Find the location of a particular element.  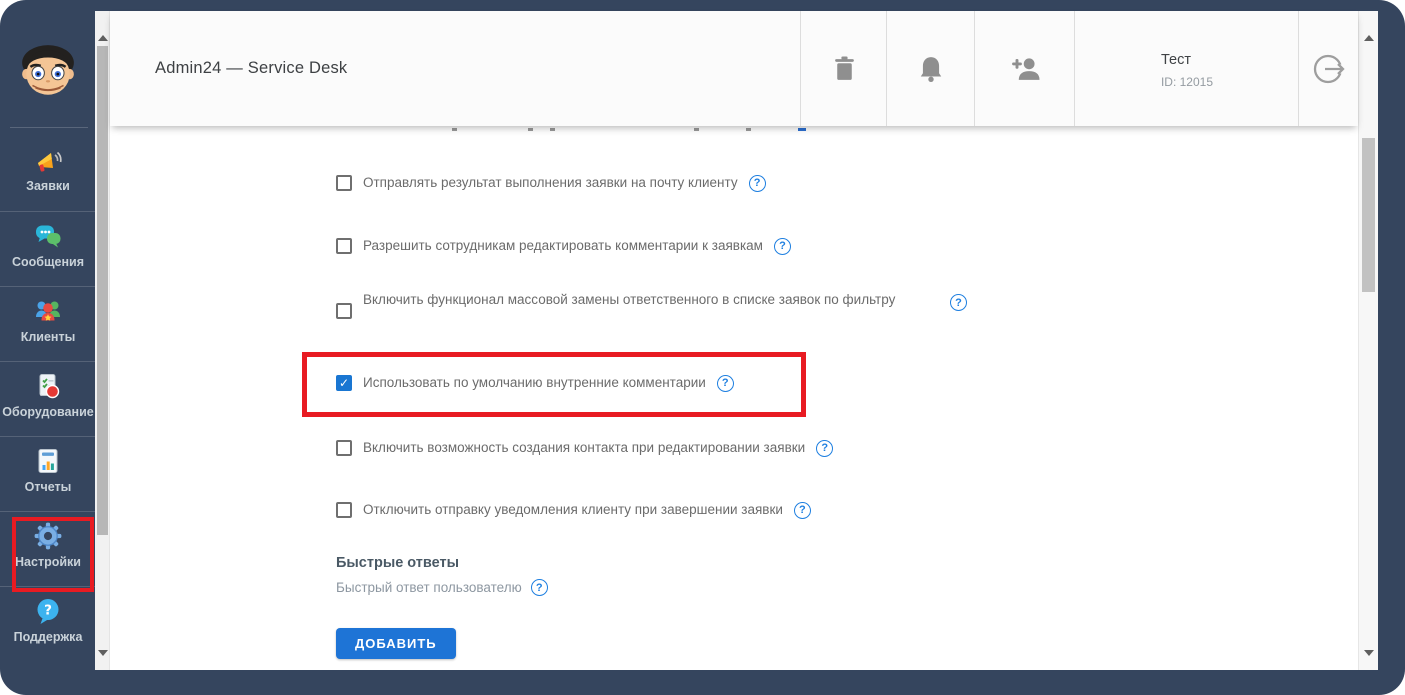

sidebar-item-label: Сообщения is located at coordinates (48, 262).